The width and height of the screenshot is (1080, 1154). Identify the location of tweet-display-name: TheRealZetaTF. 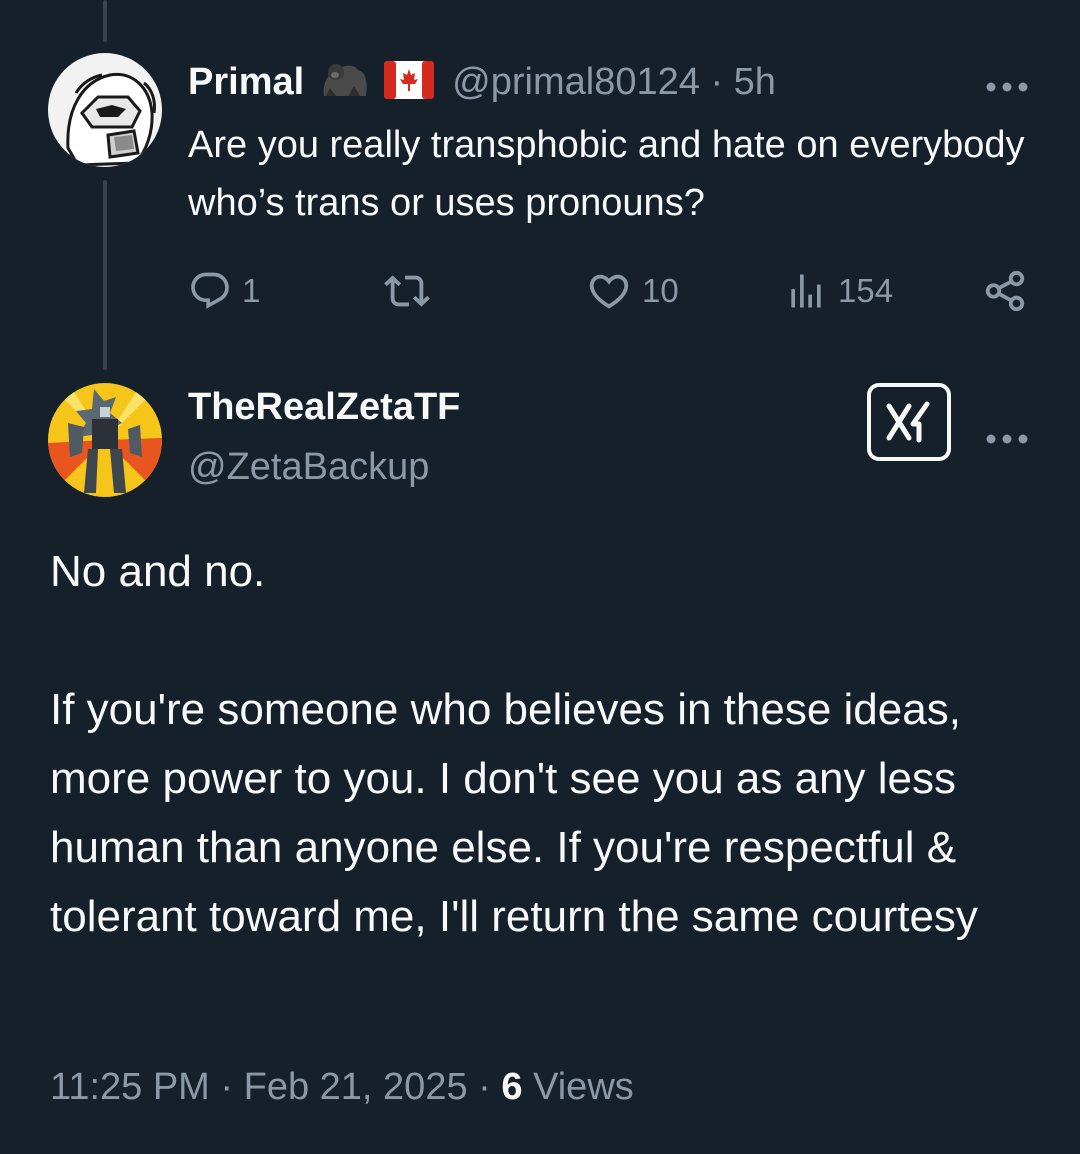
(324, 407).